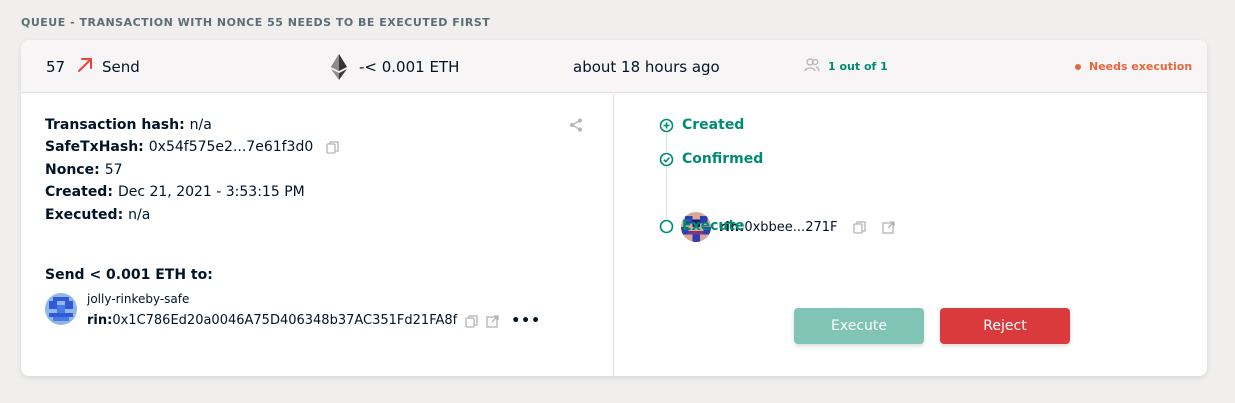  I want to click on tx-type: Send, so click(108, 66).